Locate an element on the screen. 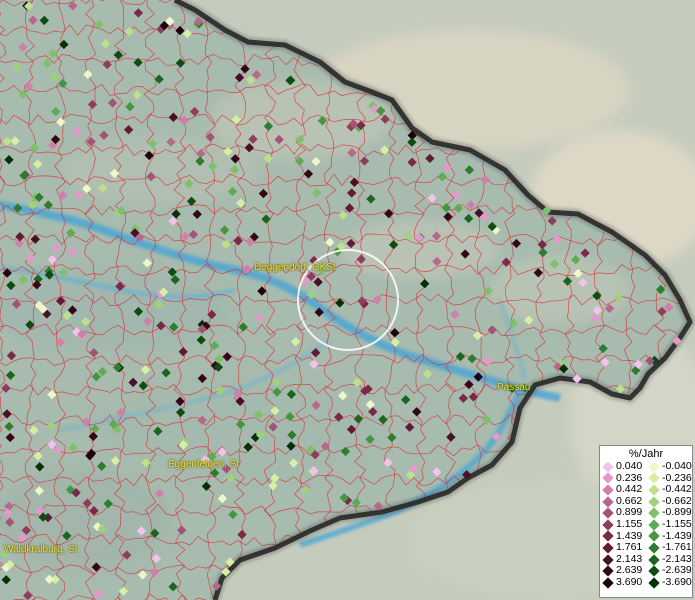 The height and width of the screenshot is (600, 695). legend-value: -0.040 is located at coordinates (677, 466).